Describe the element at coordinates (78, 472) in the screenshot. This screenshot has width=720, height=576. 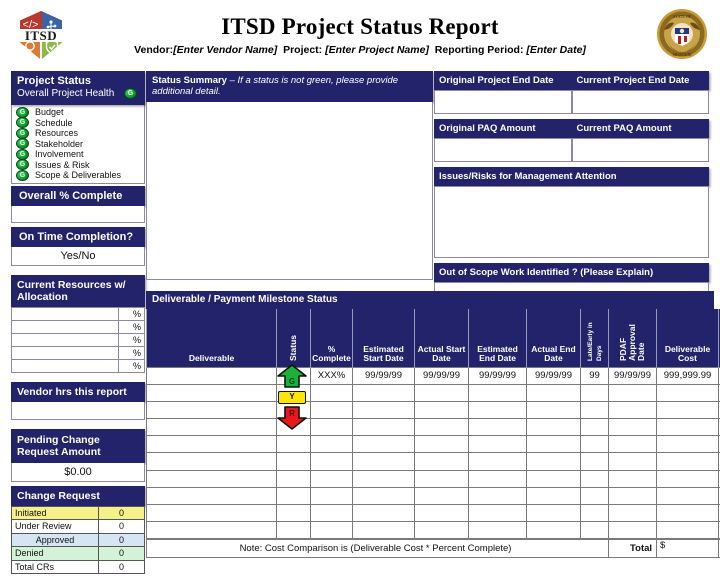
I see `pending-change-amount: $0.00` at that location.